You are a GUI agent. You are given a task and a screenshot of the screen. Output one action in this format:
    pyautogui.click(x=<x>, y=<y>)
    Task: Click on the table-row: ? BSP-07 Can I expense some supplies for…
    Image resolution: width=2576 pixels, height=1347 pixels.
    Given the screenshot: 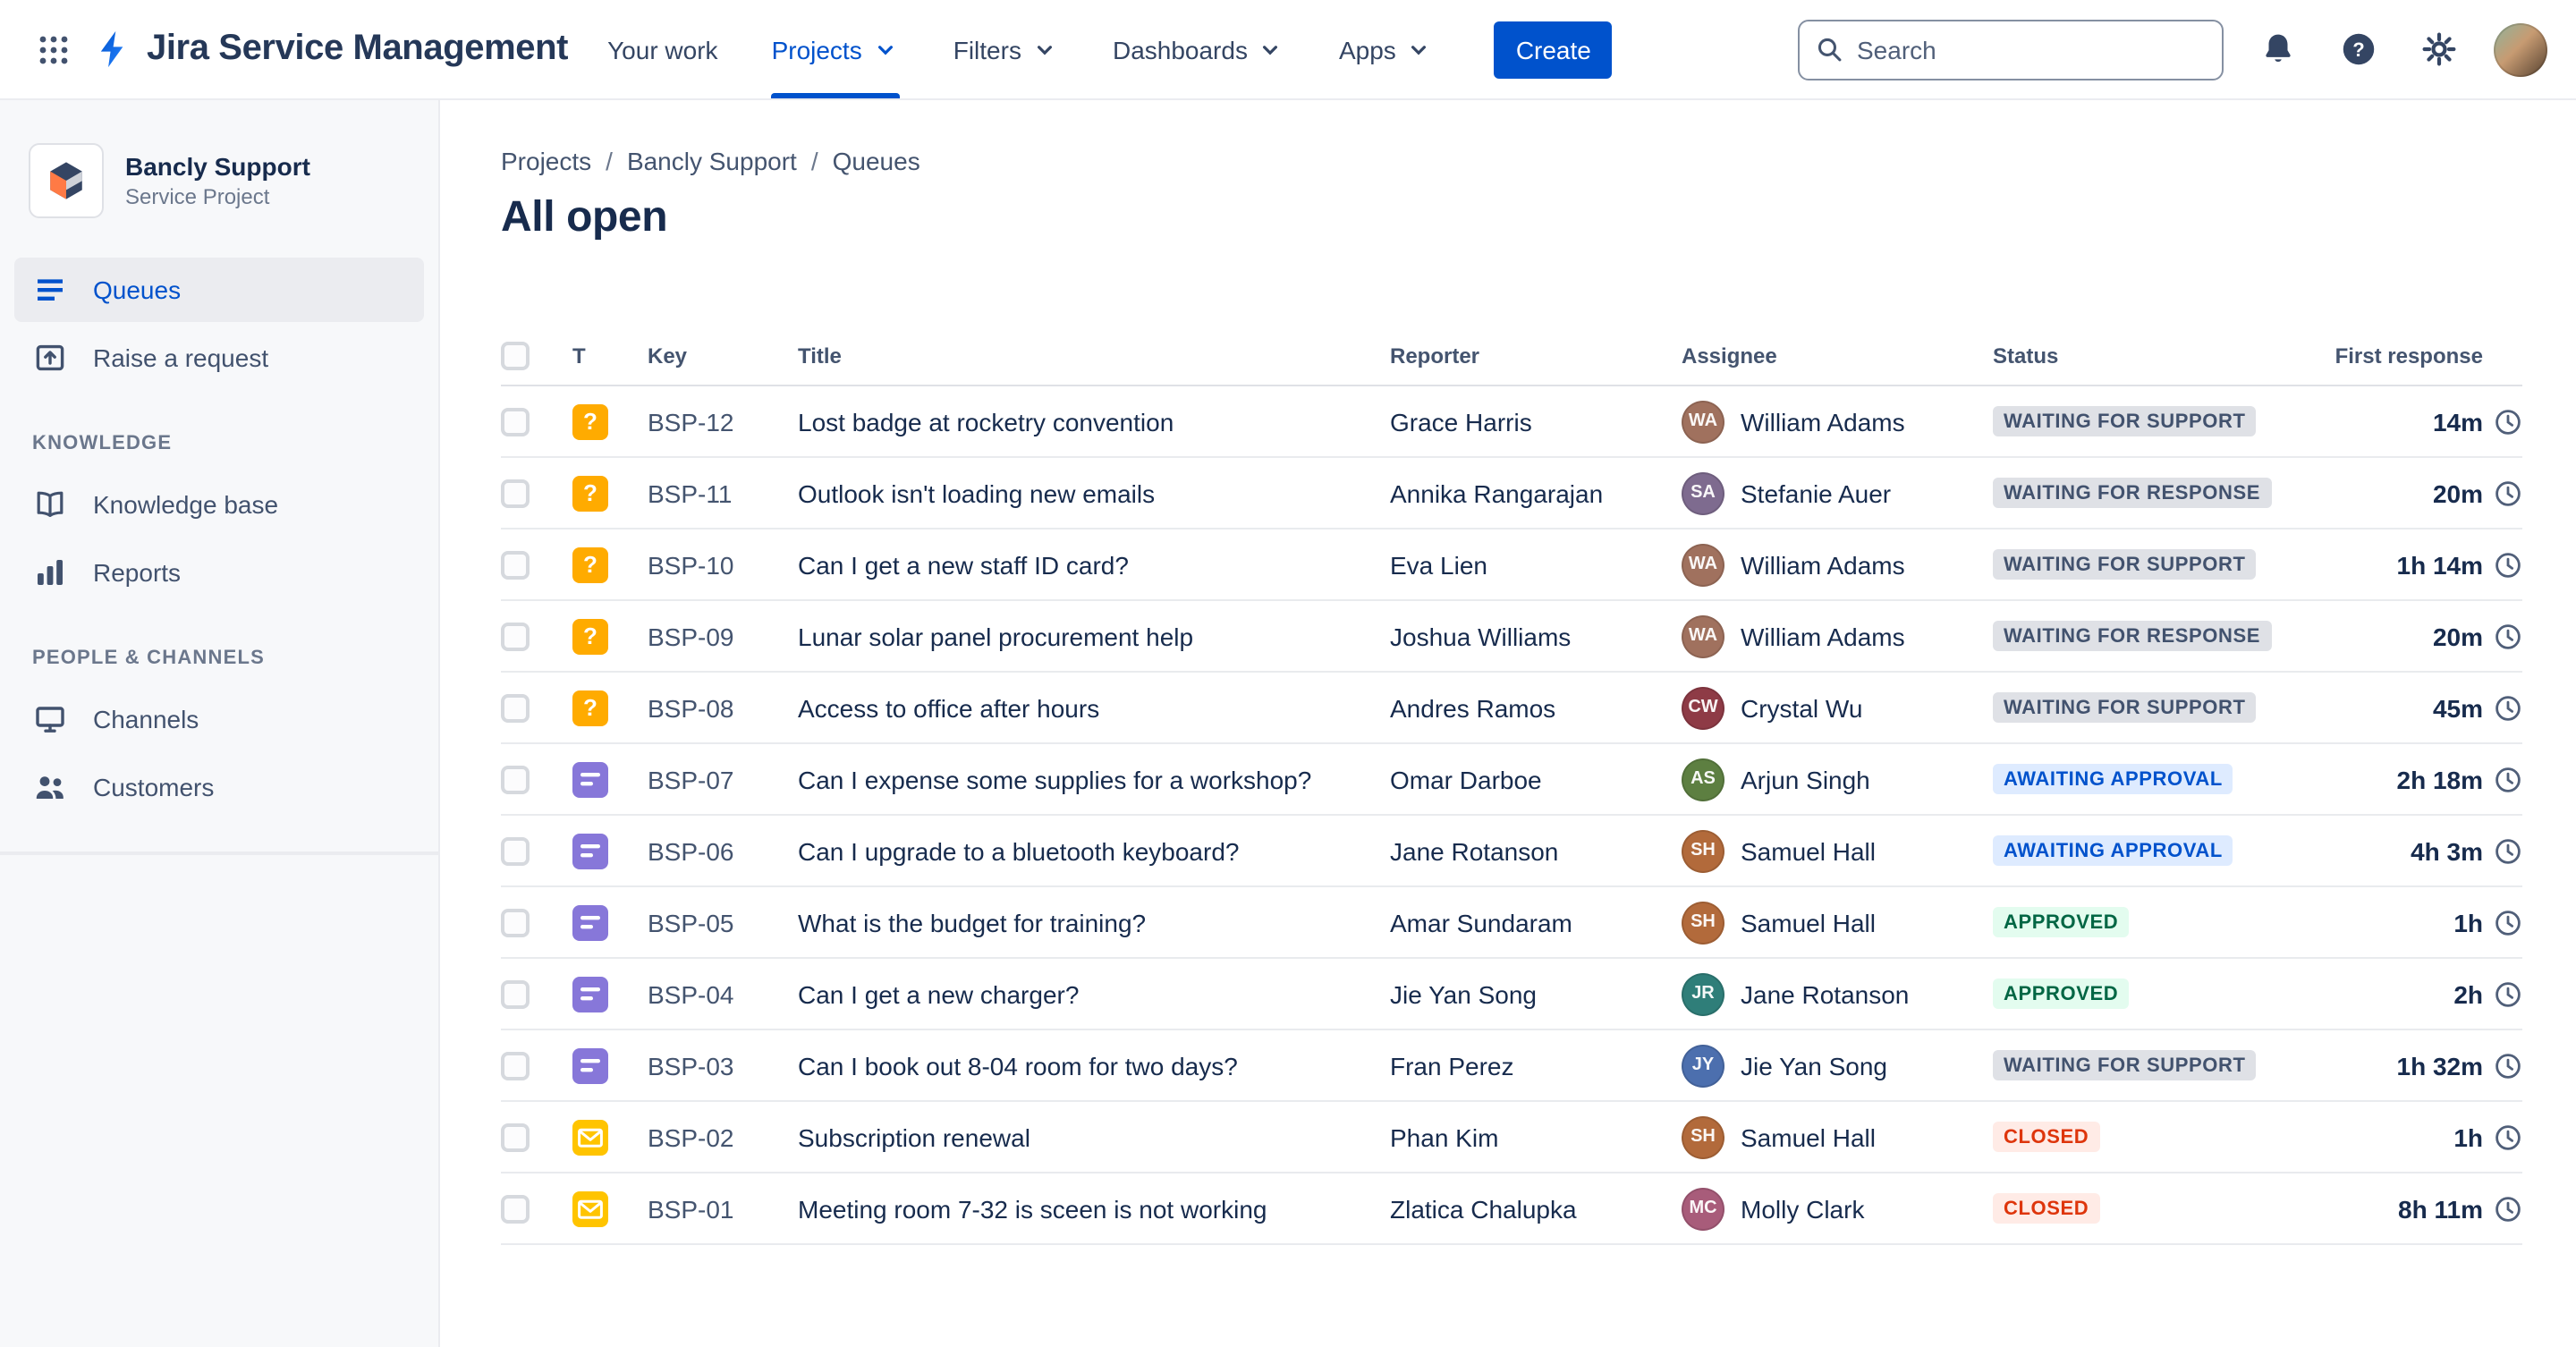 What is the action you would take?
    pyautogui.click(x=1511, y=780)
    